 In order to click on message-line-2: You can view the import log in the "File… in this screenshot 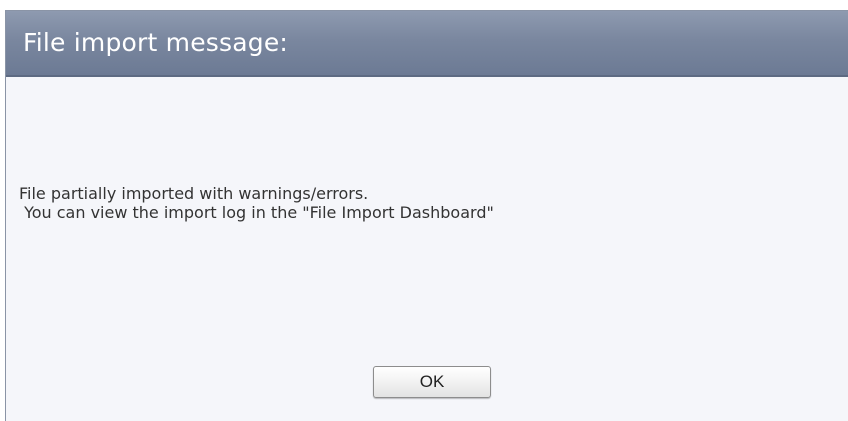, I will do `click(256, 212)`.